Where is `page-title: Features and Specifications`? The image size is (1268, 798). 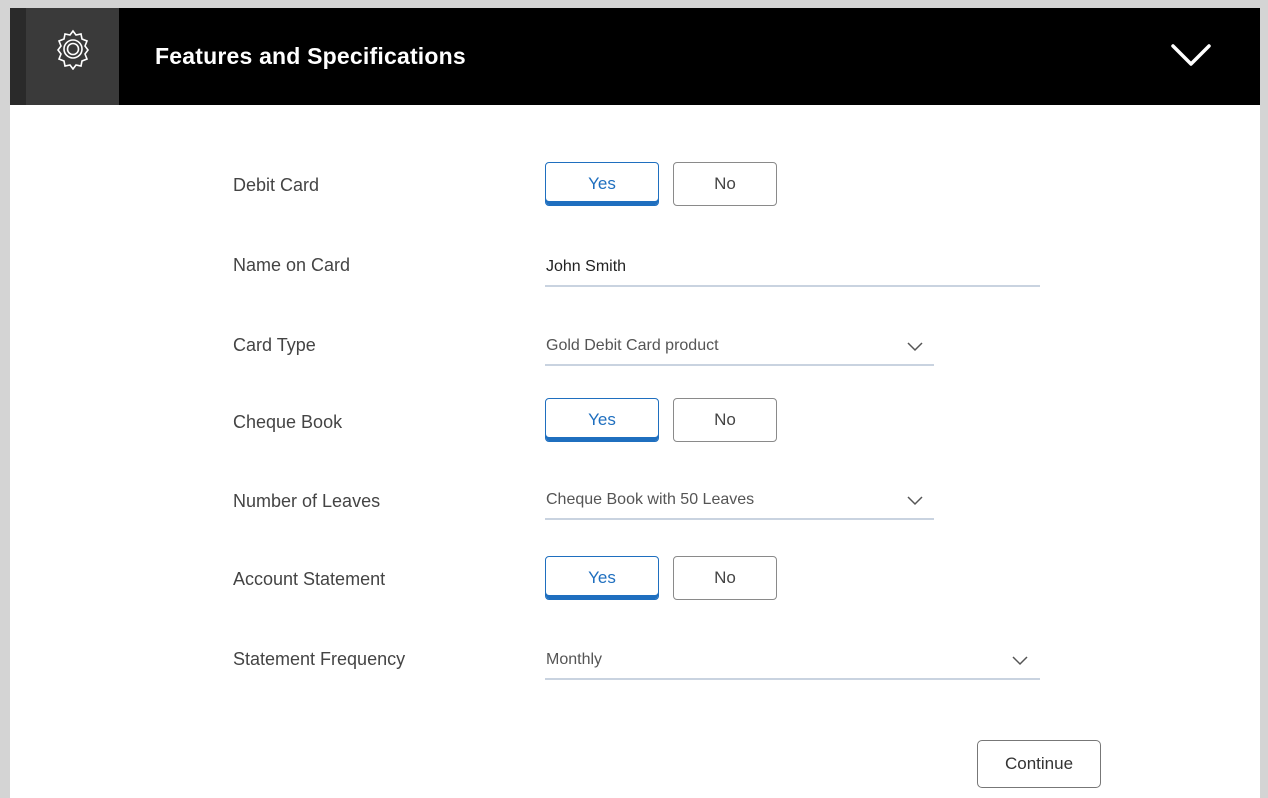 page-title: Features and Specifications is located at coordinates (310, 56).